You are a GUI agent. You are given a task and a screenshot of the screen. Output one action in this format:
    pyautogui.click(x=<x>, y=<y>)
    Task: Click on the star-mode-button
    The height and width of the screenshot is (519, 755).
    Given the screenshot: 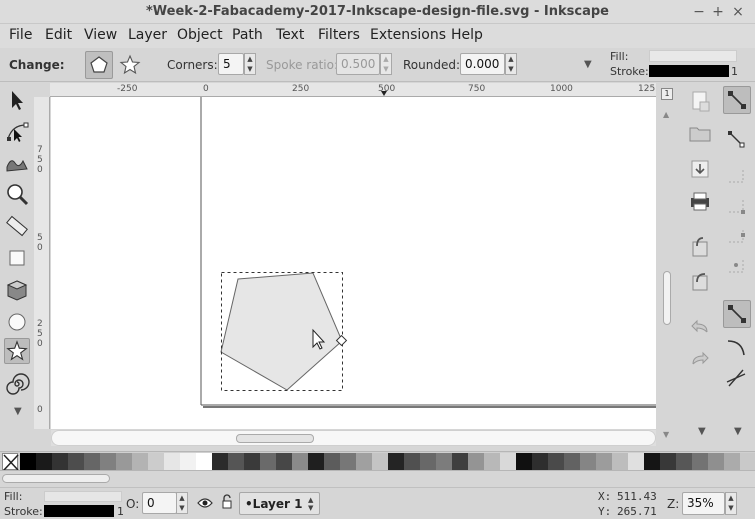 What is the action you would take?
    pyautogui.click(x=130, y=65)
    